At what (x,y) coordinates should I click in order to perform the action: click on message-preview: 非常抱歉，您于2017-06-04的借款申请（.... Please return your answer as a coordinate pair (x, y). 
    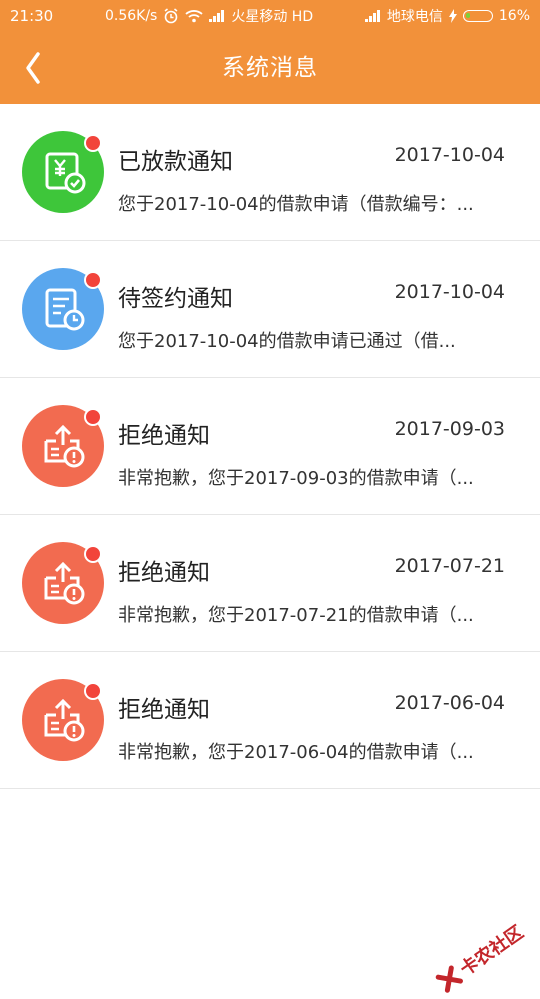
    Looking at the image, I should click on (296, 752).